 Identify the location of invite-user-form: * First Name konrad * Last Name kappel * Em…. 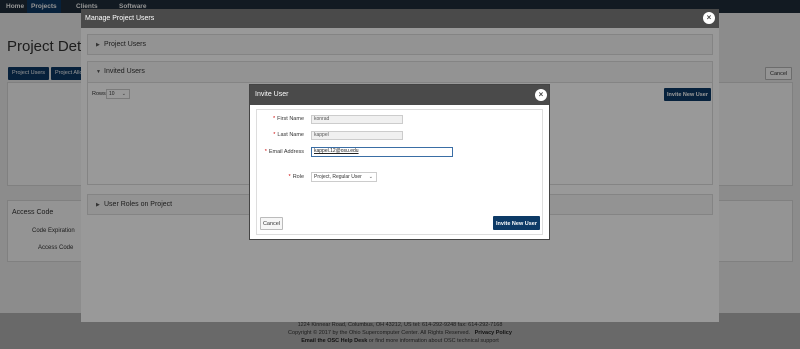
(399, 172).